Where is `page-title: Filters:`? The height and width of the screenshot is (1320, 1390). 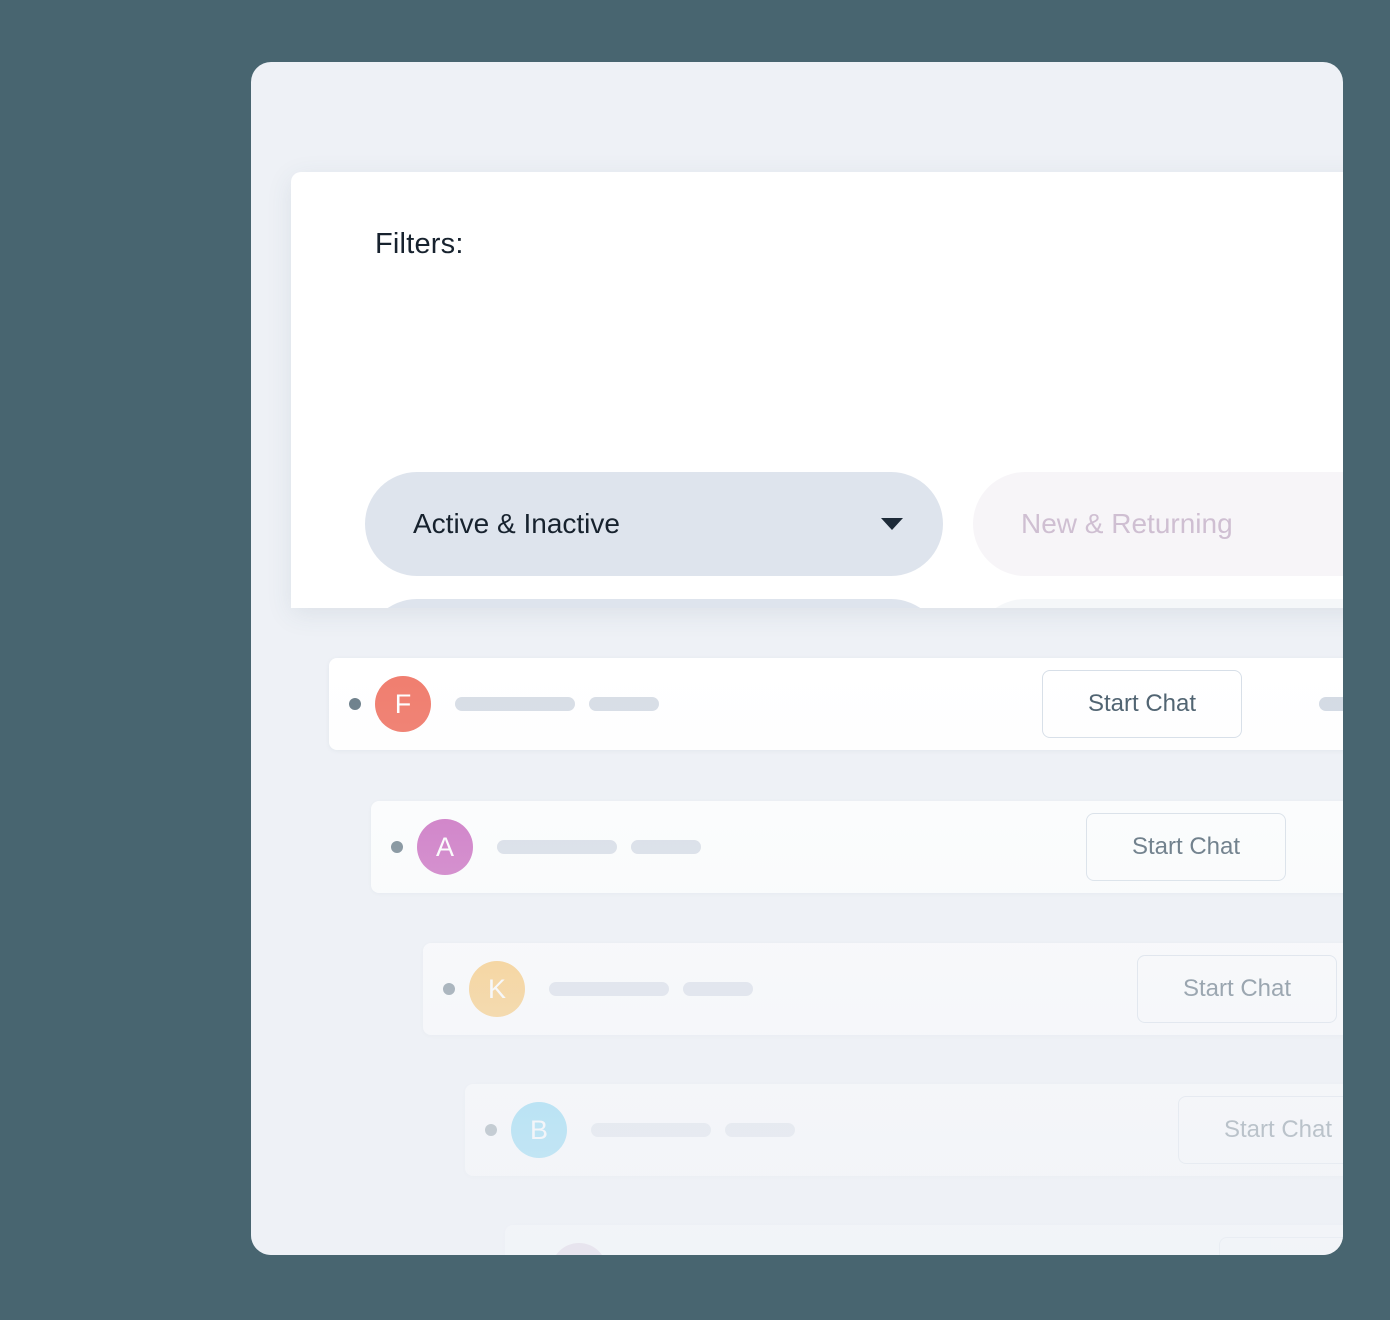 page-title: Filters: is located at coordinates (419, 244).